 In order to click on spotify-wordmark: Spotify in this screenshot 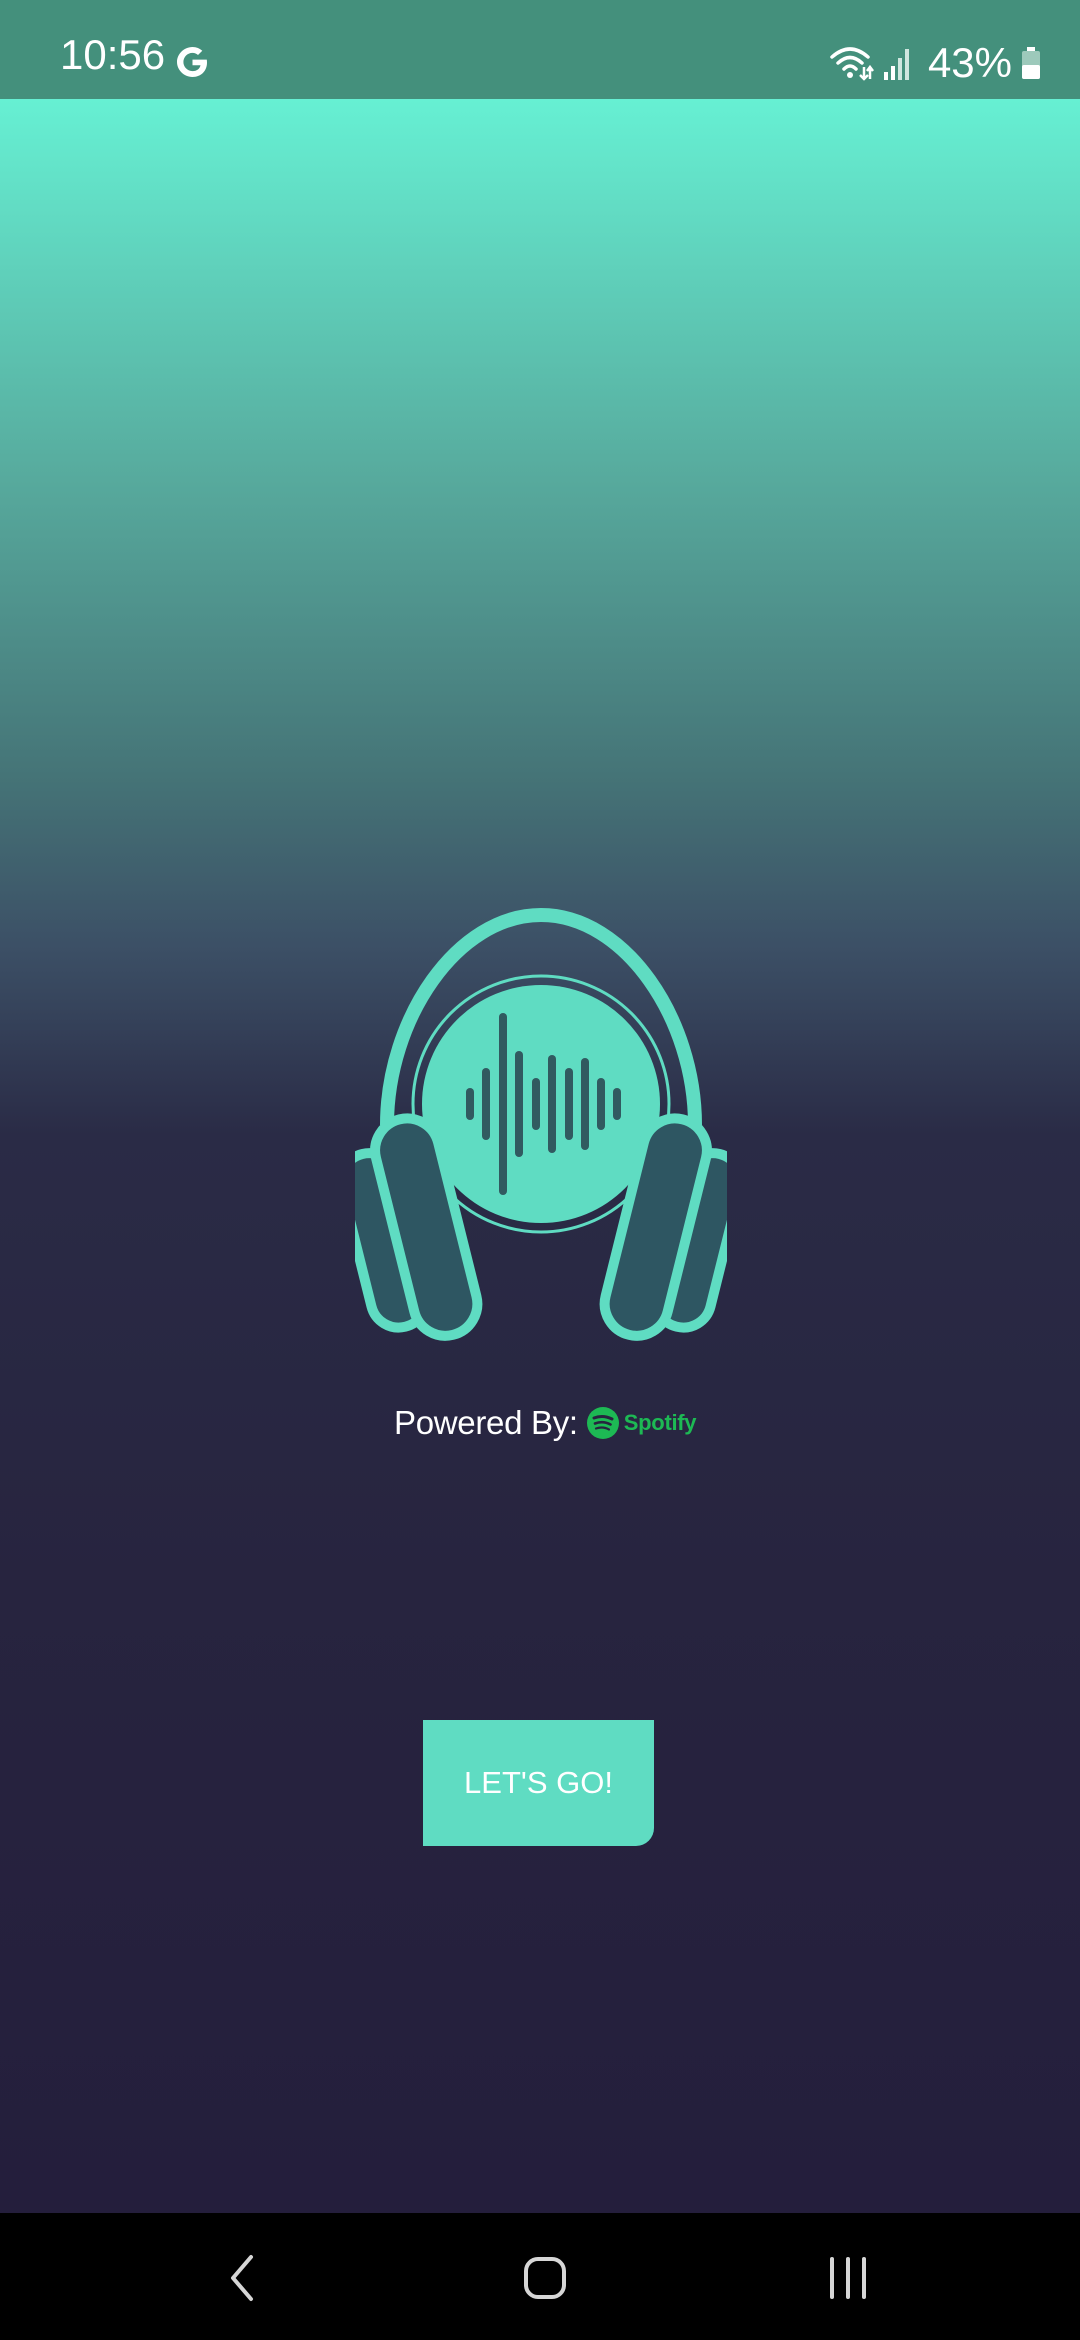, I will do `click(660, 1422)`.